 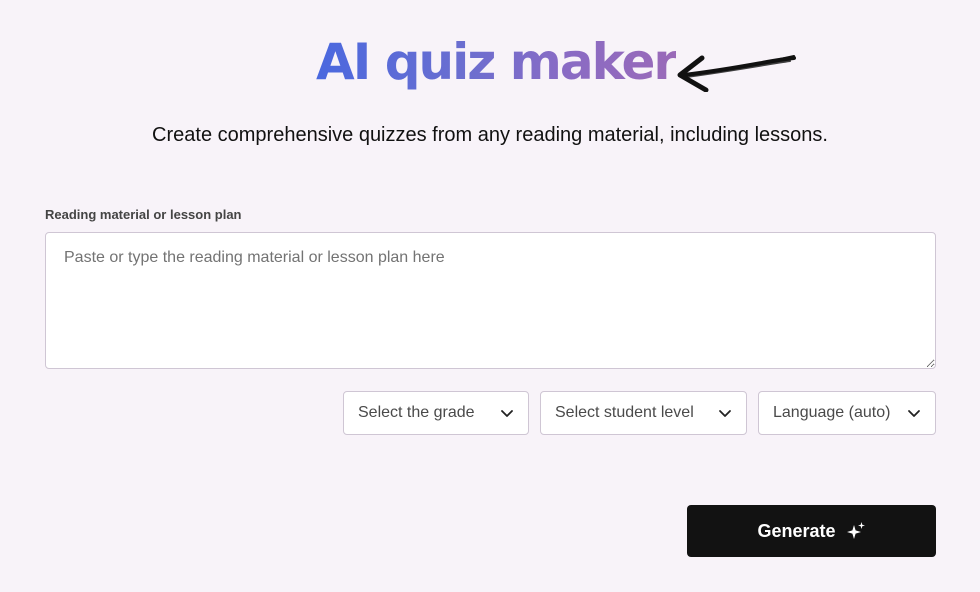 I want to click on grade-select: Select the grade, so click(x=436, y=413).